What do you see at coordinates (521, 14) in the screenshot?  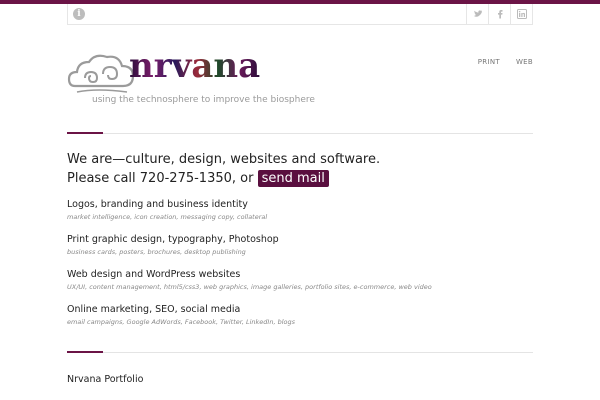 I see `linkedin-icon` at bounding box center [521, 14].